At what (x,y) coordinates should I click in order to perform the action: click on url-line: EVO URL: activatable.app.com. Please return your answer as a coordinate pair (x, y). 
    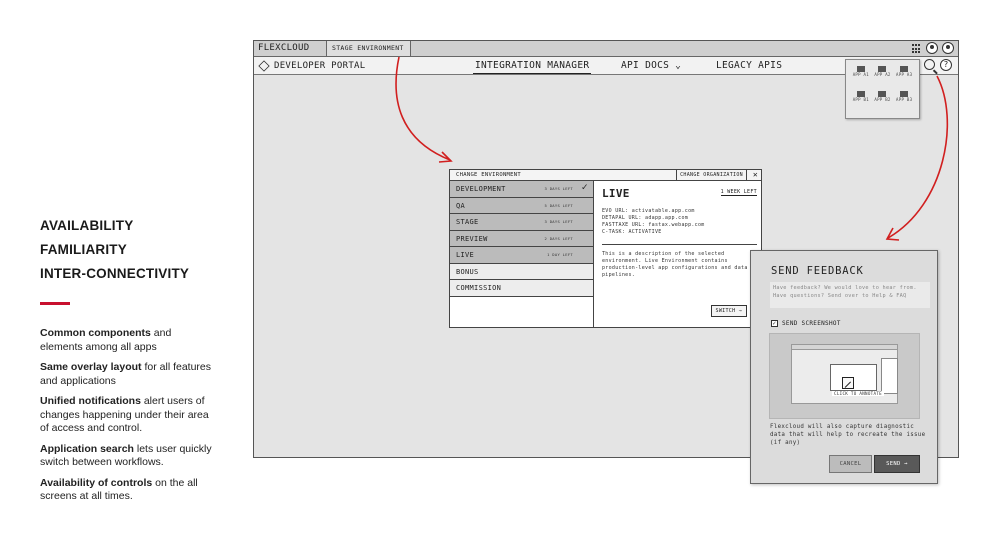
    Looking at the image, I should click on (648, 211).